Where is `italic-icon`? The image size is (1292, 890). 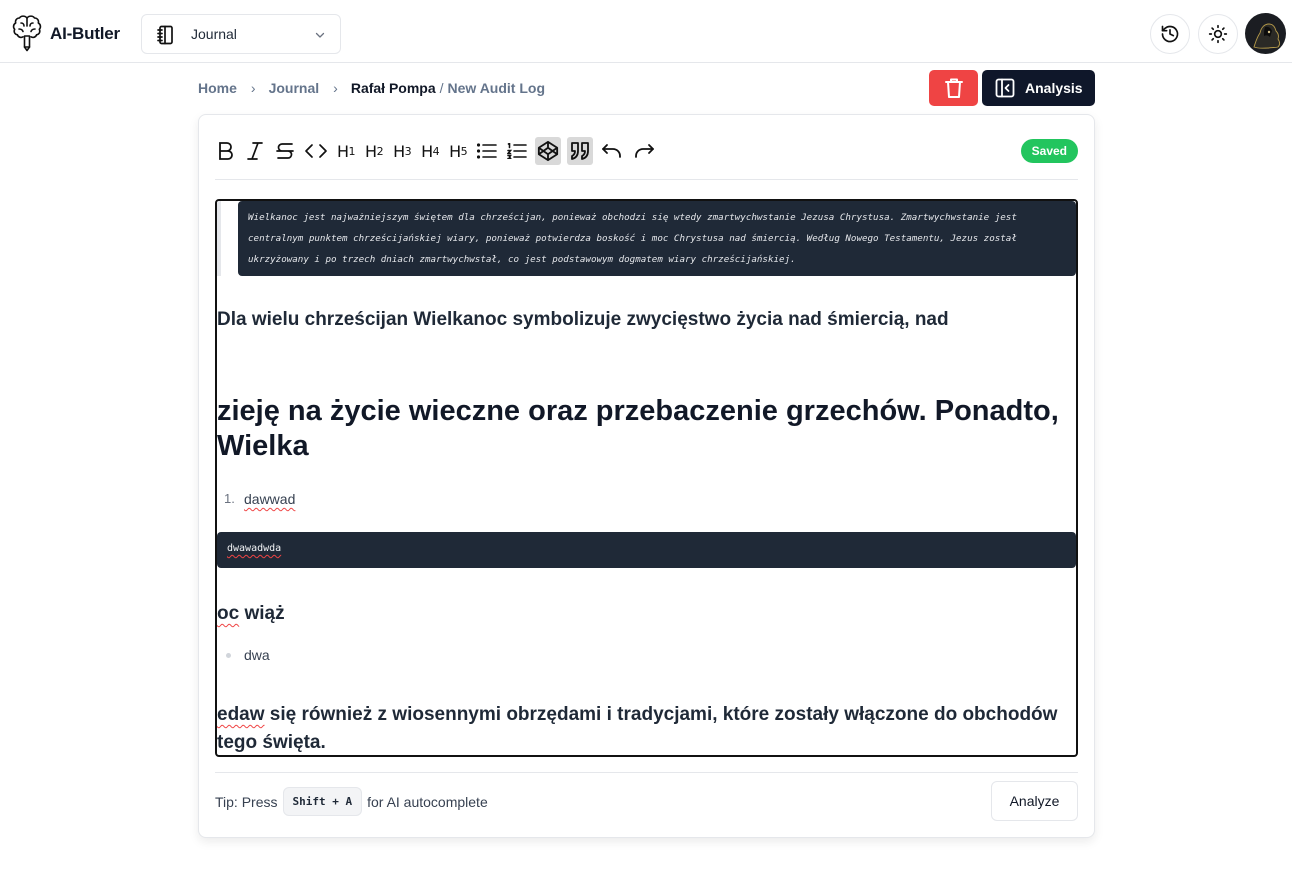 italic-icon is located at coordinates (255, 151).